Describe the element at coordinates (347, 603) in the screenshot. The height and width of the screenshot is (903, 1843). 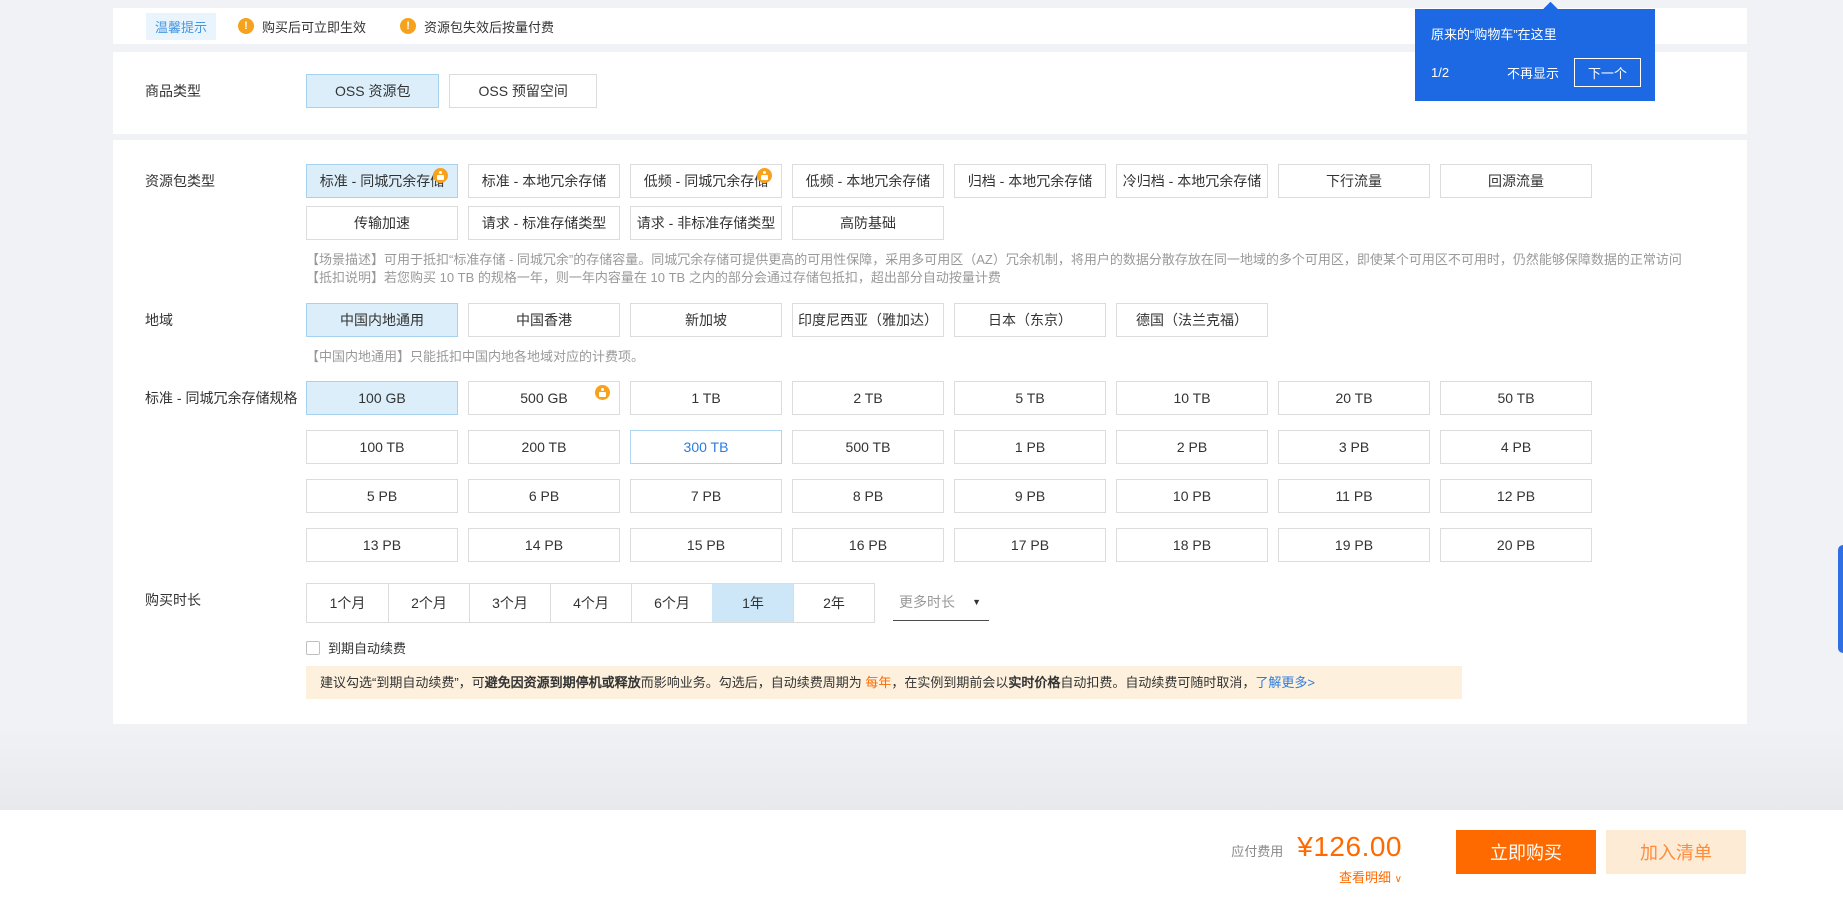
I see `duration-option-1: 1个月` at that location.